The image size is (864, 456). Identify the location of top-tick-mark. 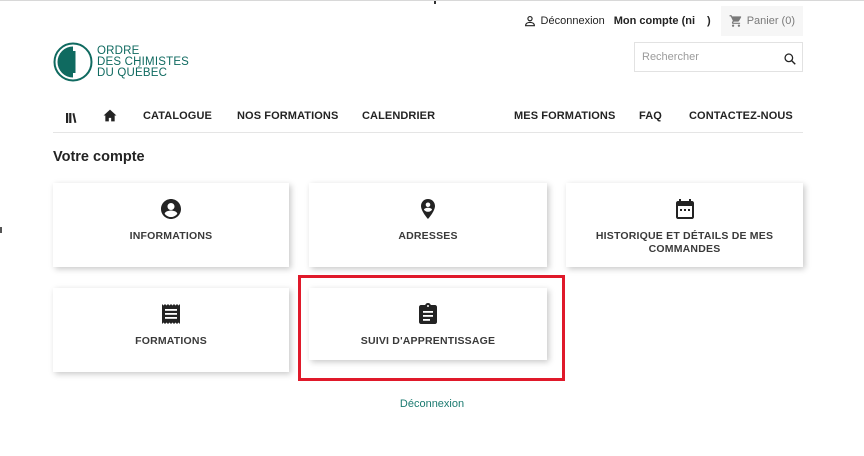
(435, 2).